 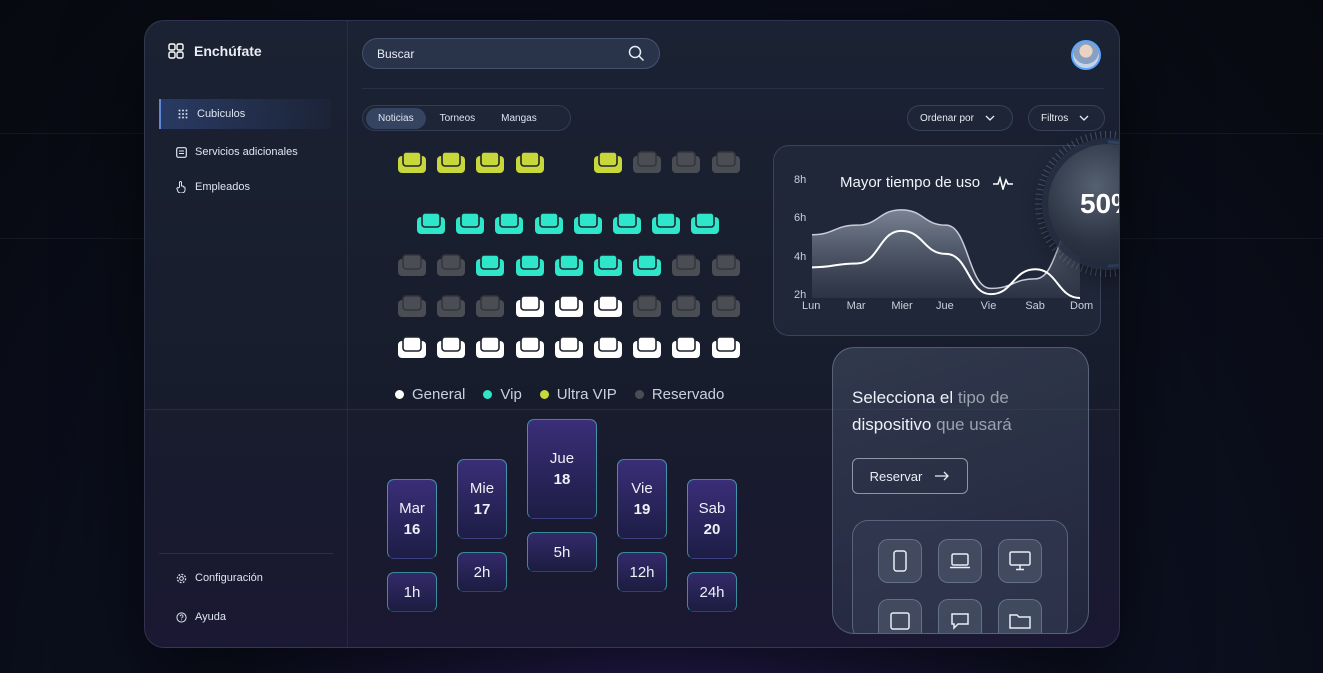 What do you see at coordinates (960, 118) in the screenshot?
I see `sort-dropdown: Ordenar por` at bounding box center [960, 118].